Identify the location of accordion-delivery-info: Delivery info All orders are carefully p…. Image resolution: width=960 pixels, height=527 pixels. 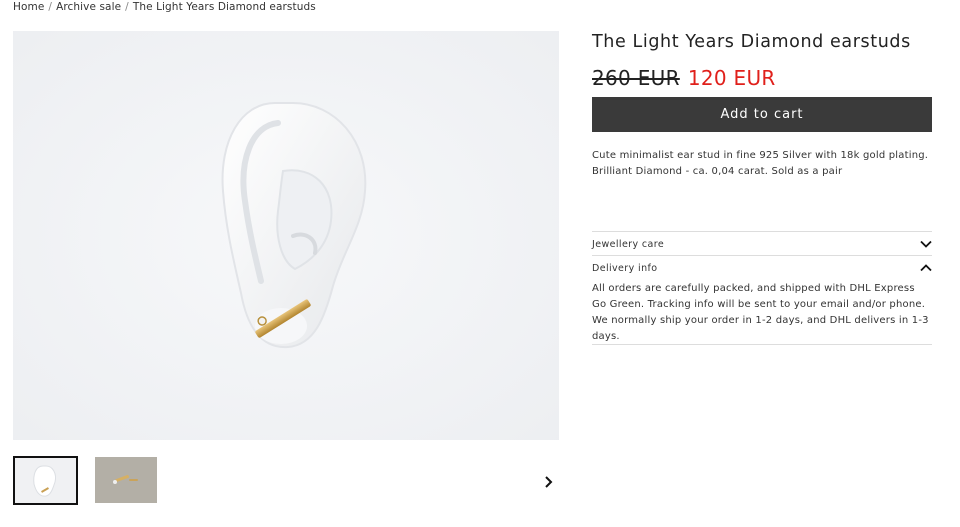
(762, 300).